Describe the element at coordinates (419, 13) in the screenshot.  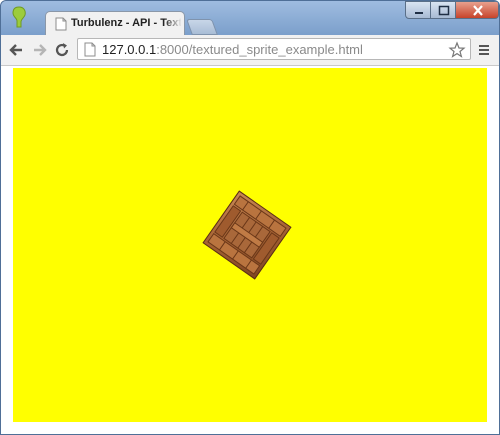
I see `minimize-icon` at that location.